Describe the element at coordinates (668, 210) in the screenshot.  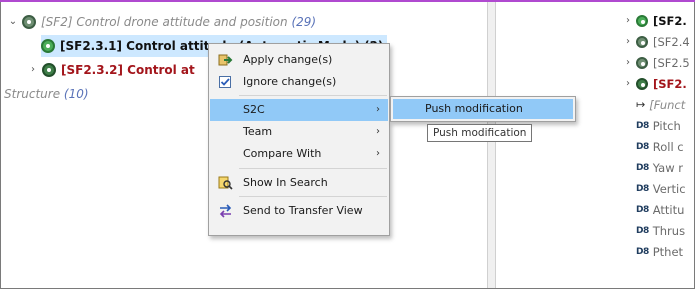
I see `right-tree-row-label: Attitu` at that location.